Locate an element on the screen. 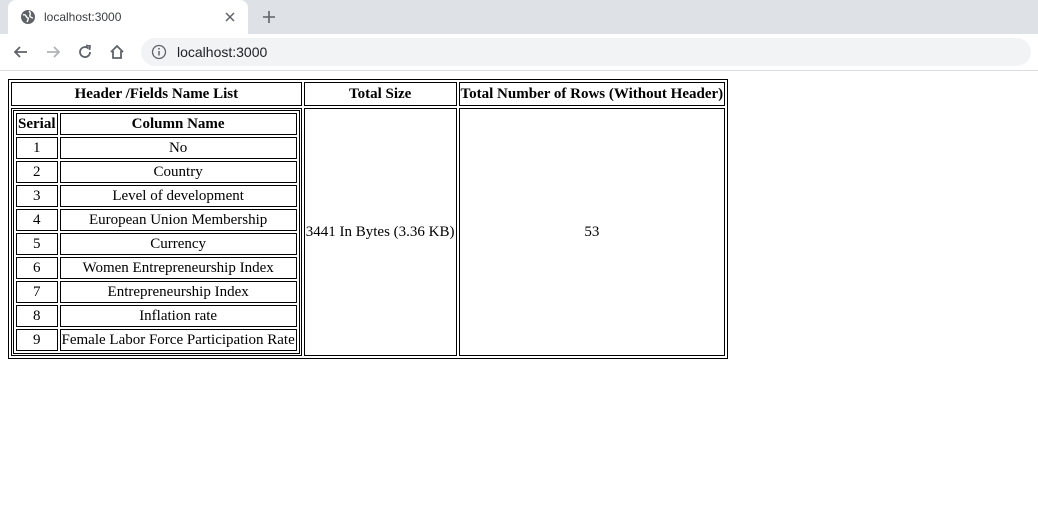  column-name-cell: Currency is located at coordinates (178, 244).